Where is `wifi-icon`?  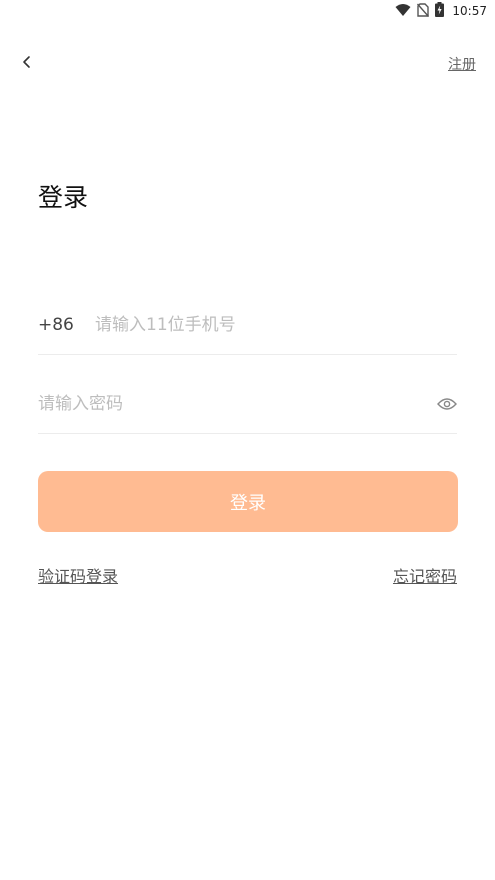 wifi-icon is located at coordinates (403, 11).